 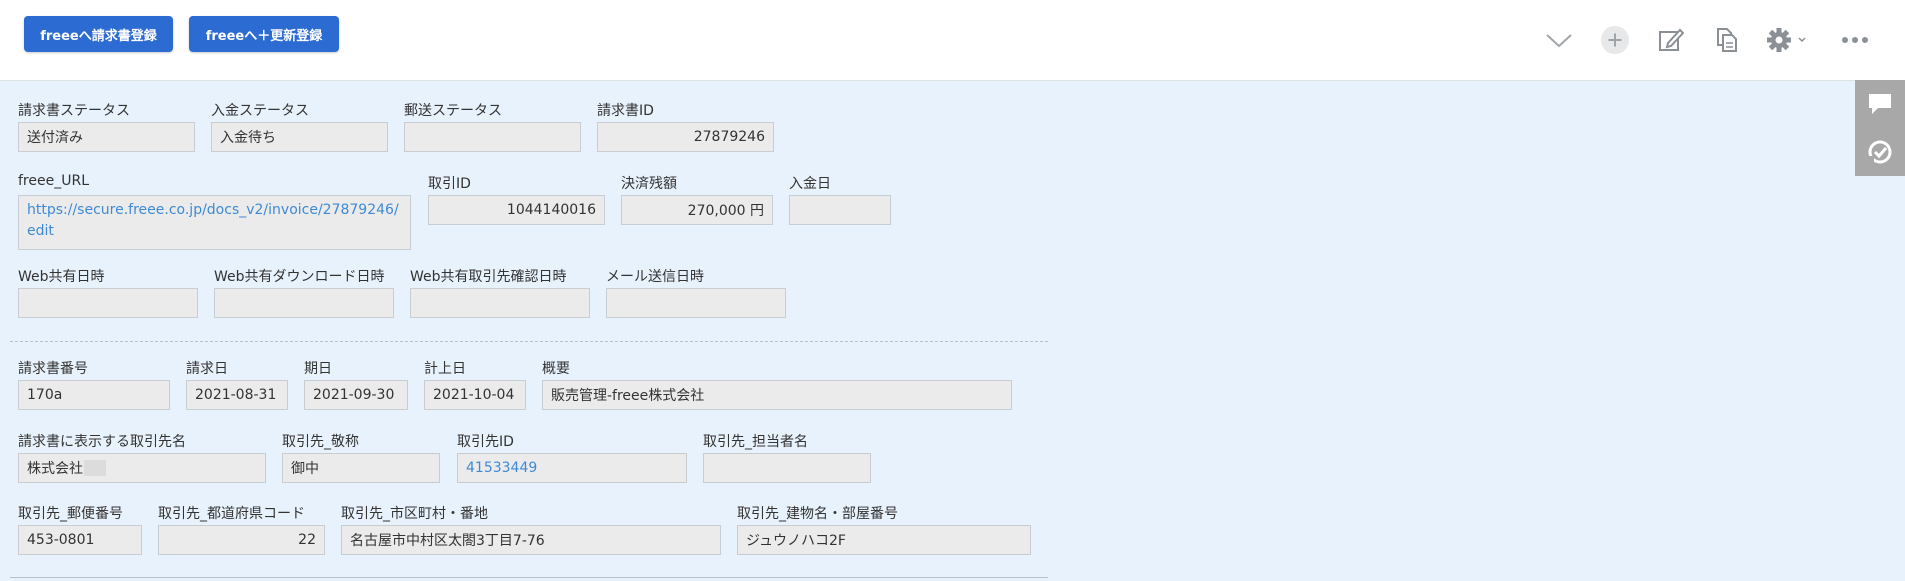 What do you see at coordinates (500, 303) in the screenshot?
I see `web-confirm-date-value` at bounding box center [500, 303].